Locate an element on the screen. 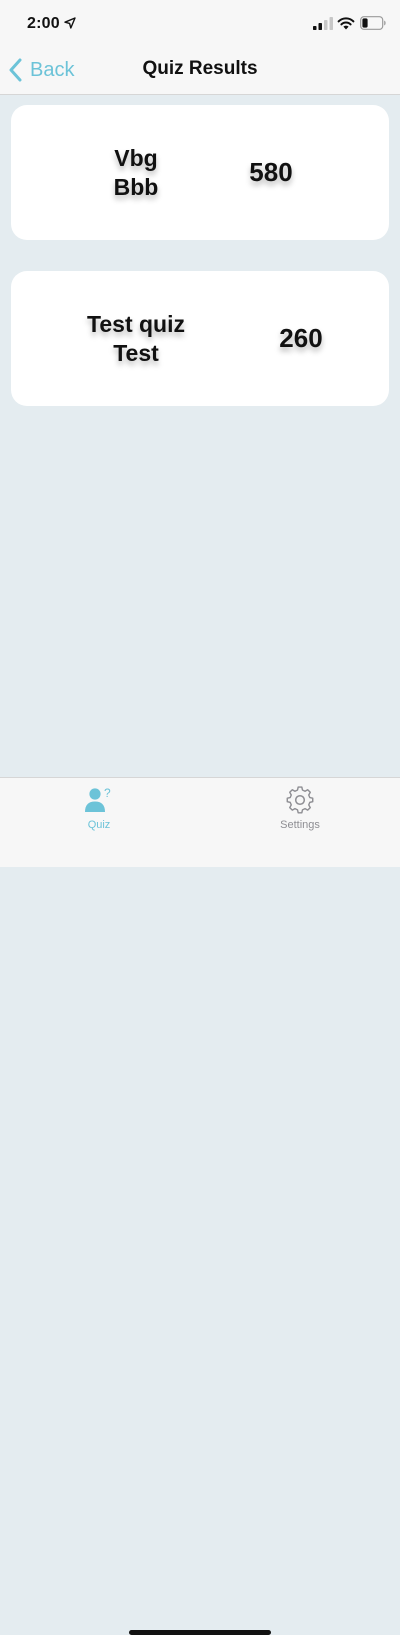  page-title: Quiz Results is located at coordinates (200, 68).